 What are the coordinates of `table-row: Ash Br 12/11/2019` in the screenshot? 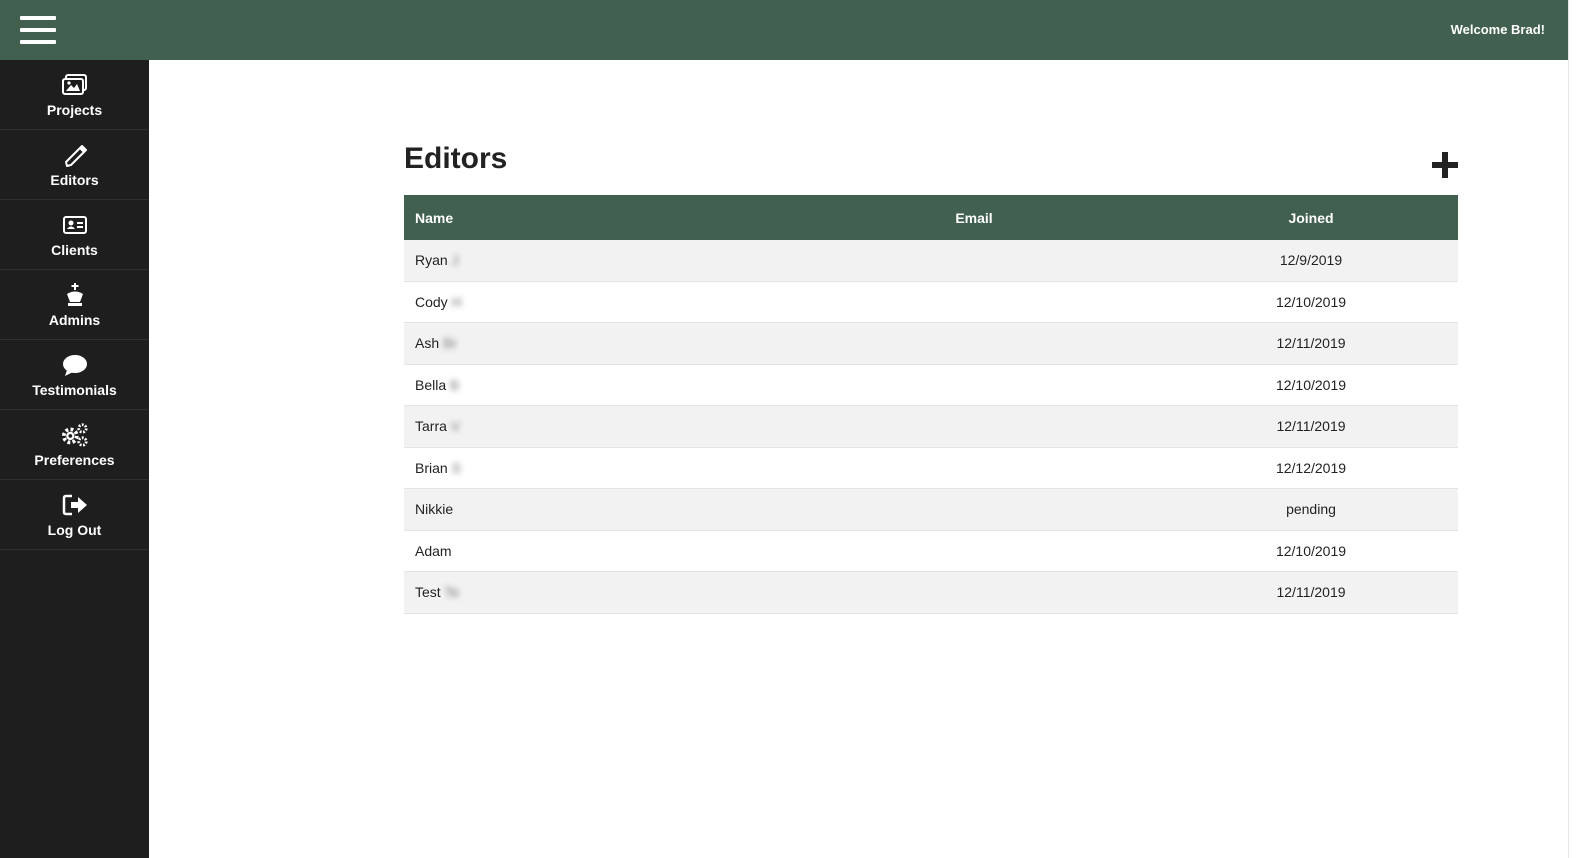 It's located at (931, 344).